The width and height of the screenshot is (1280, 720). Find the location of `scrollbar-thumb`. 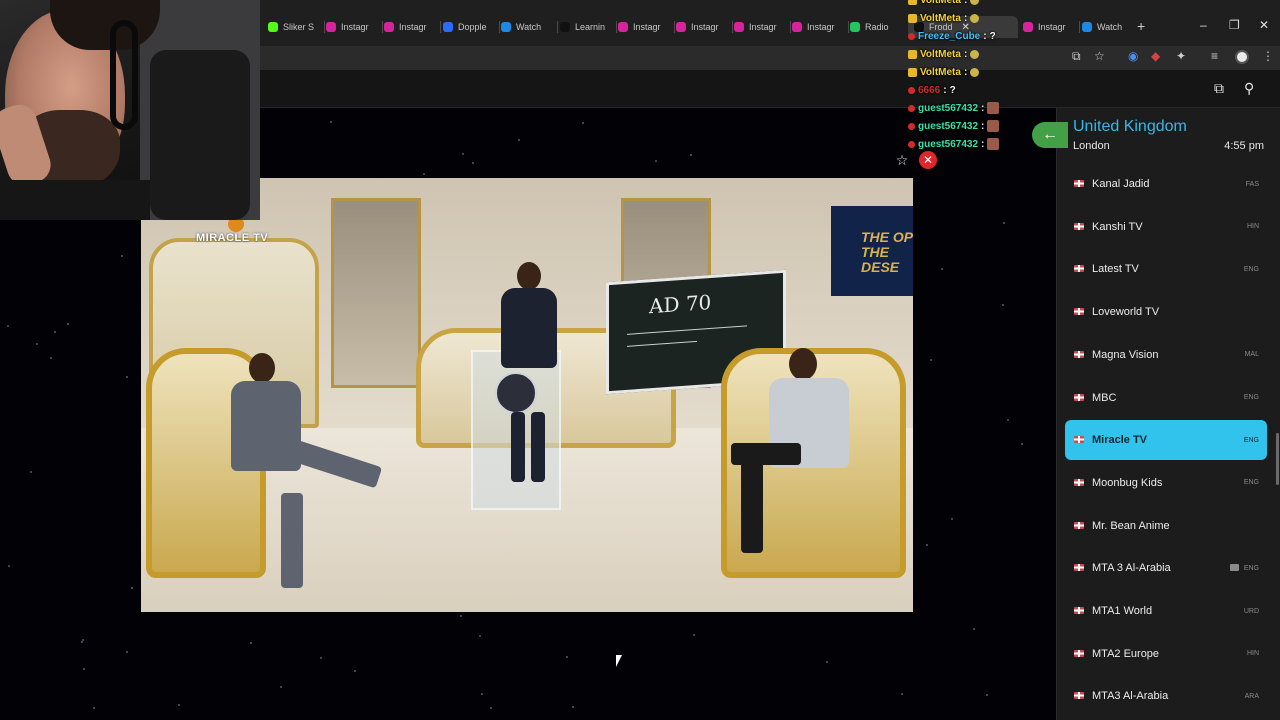

scrollbar-thumb is located at coordinates (1277, 459).